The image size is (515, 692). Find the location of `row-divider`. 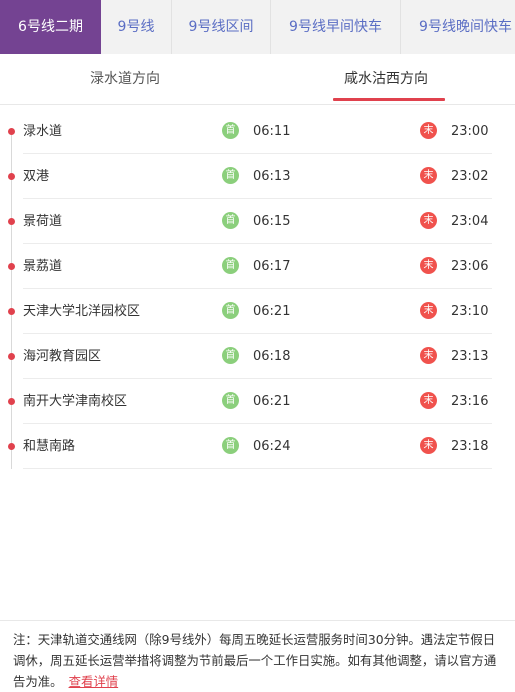

row-divider is located at coordinates (257, 468).